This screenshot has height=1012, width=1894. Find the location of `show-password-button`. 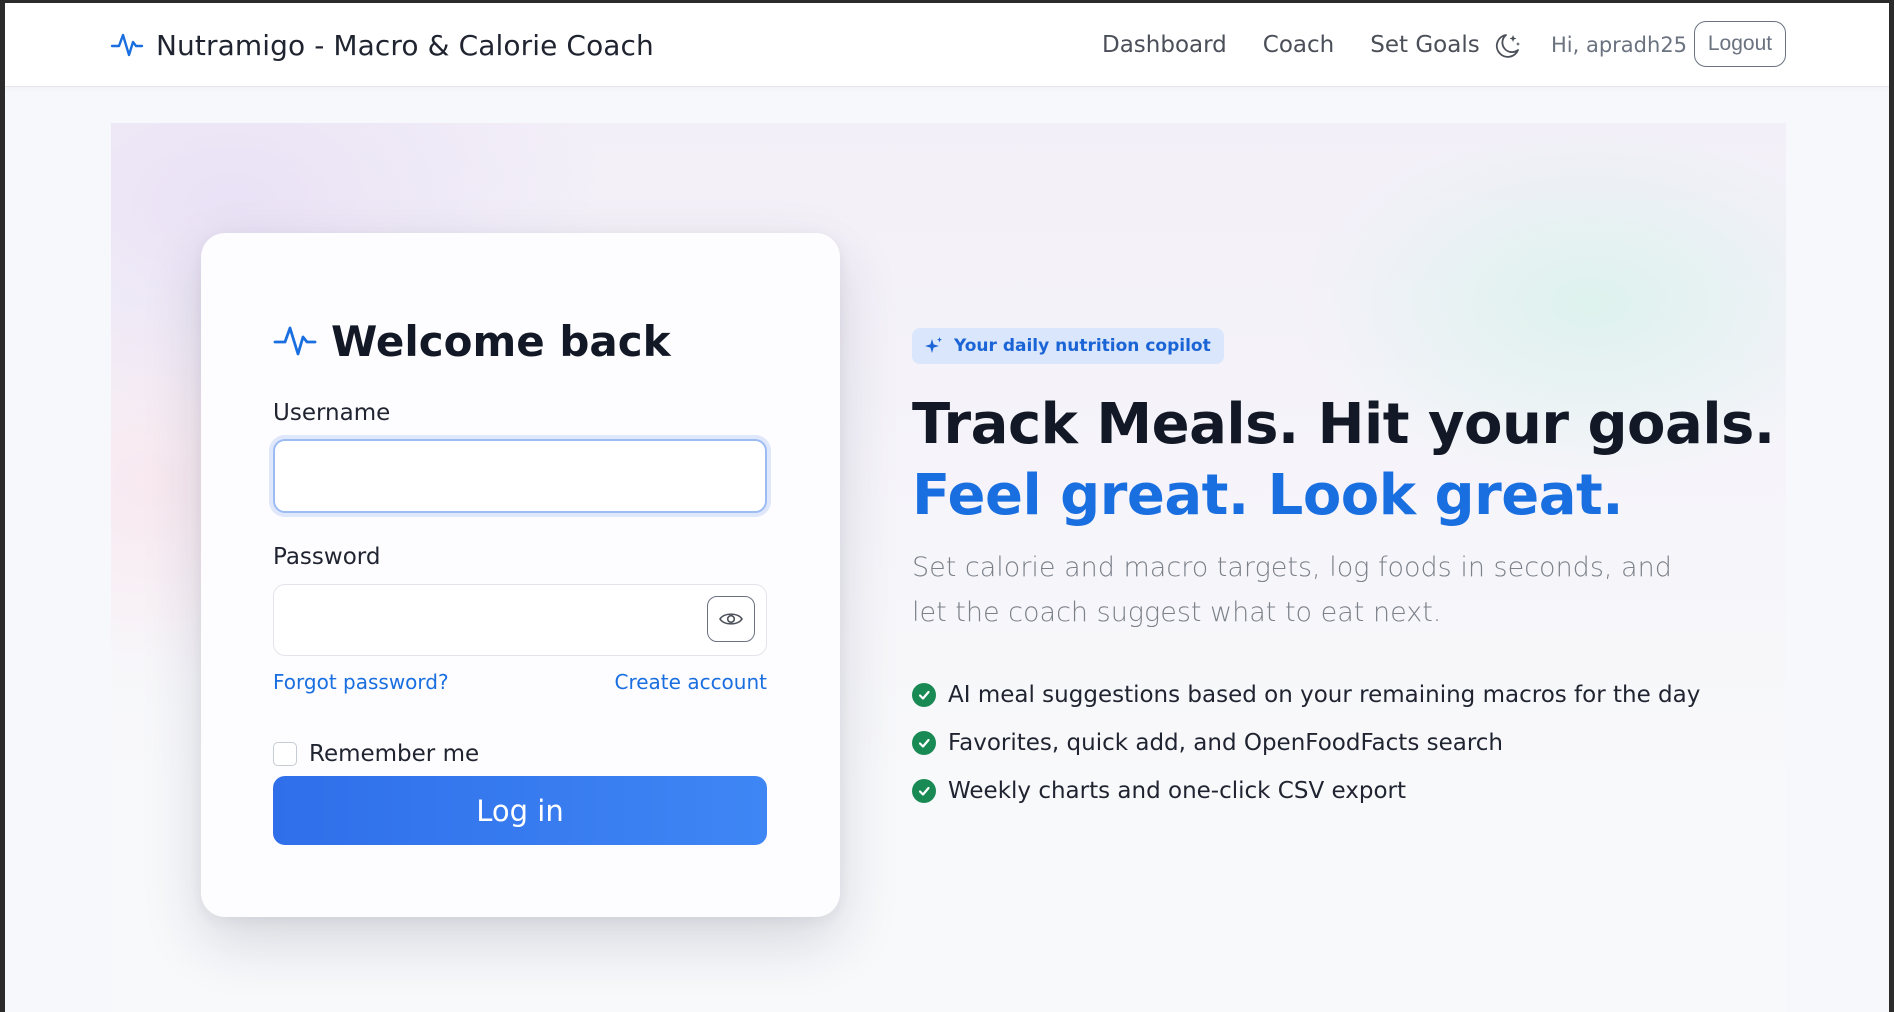

show-password-button is located at coordinates (731, 619).